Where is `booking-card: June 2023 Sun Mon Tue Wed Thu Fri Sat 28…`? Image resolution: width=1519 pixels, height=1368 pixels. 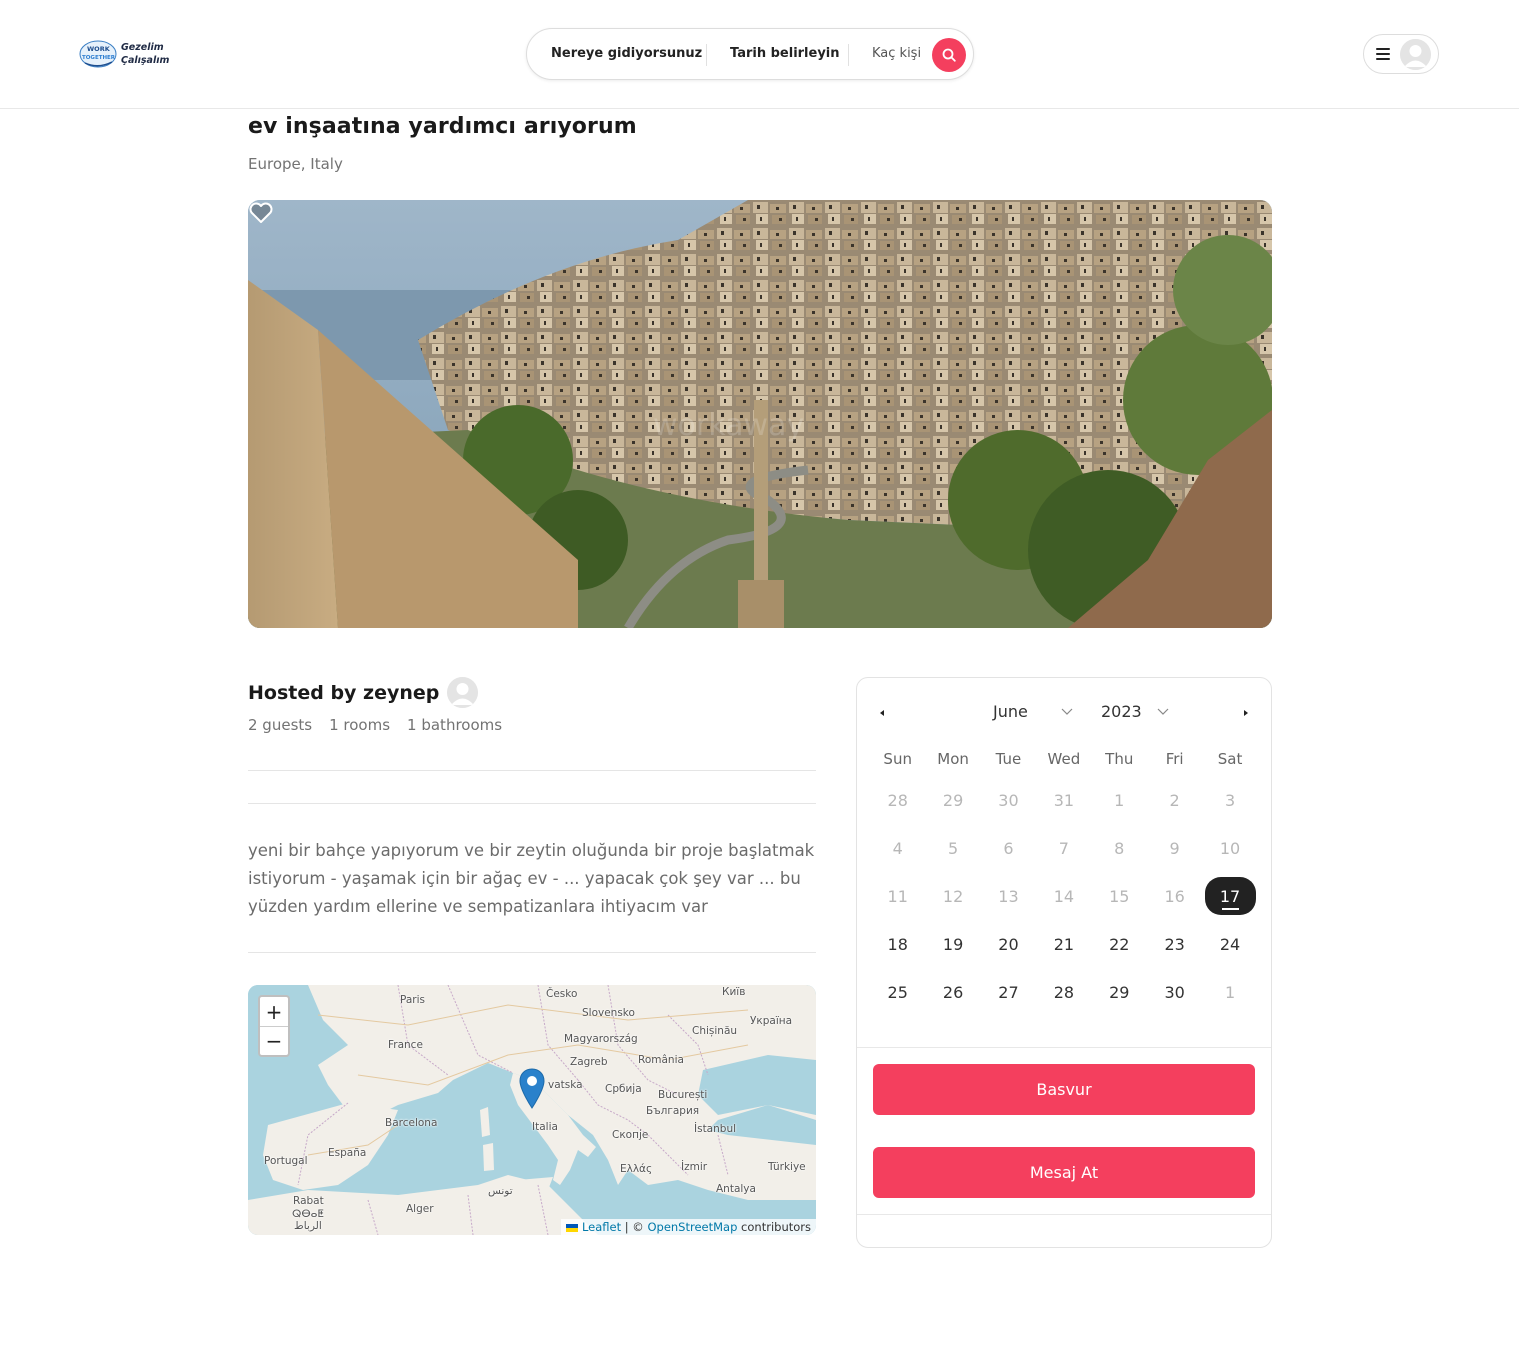 booking-card: June 2023 Sun Mon Tue Wed Thu Fri Sat 28… is located at coordinates (1064, 962).